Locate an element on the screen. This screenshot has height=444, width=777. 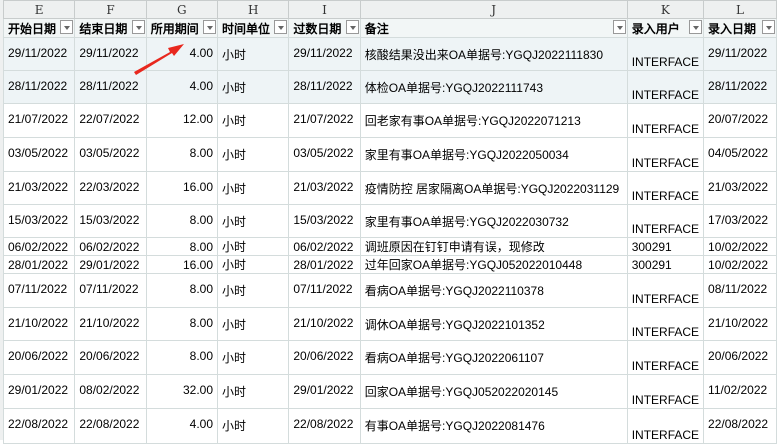
cell: 08/02/2022 is located at coordinates (110, 391).